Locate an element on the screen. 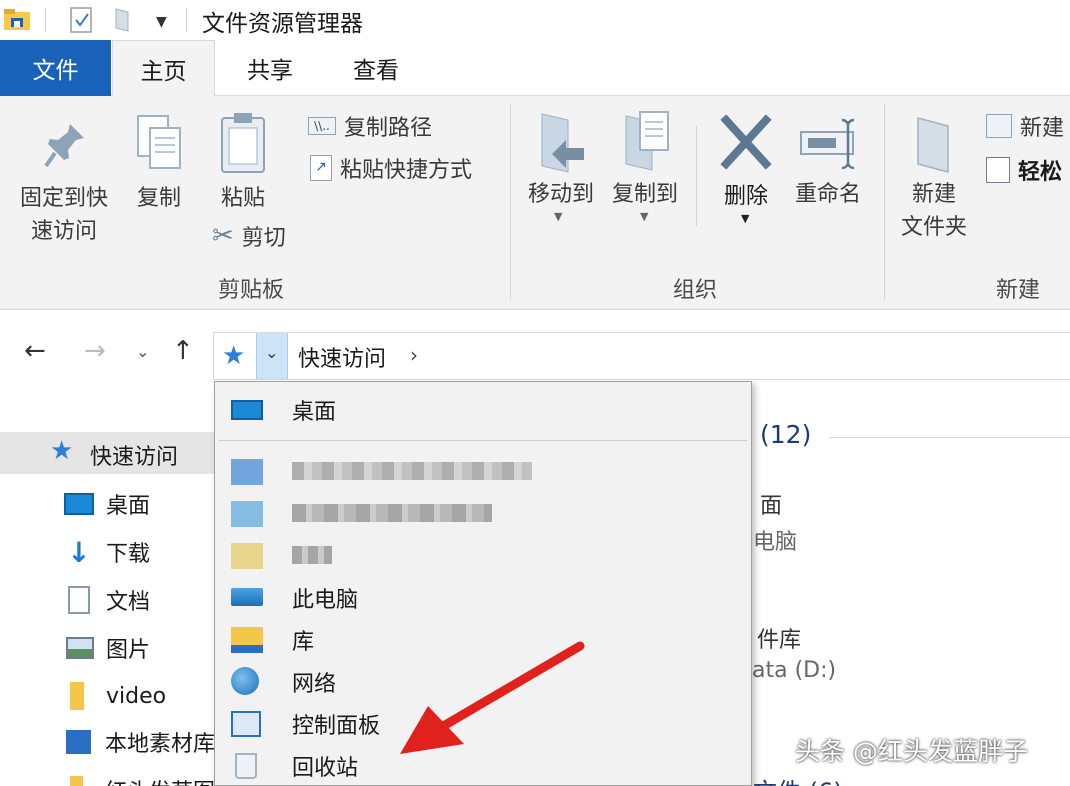  nav-item-label: 文档 is located at coordinates (128, 602).